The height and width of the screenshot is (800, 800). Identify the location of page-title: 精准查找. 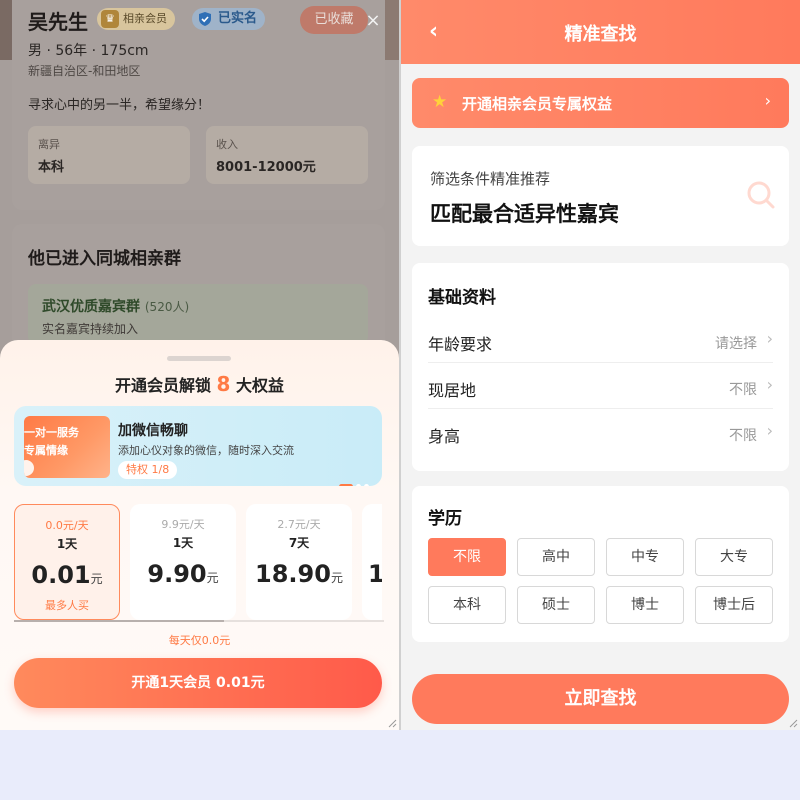
(600, 34).